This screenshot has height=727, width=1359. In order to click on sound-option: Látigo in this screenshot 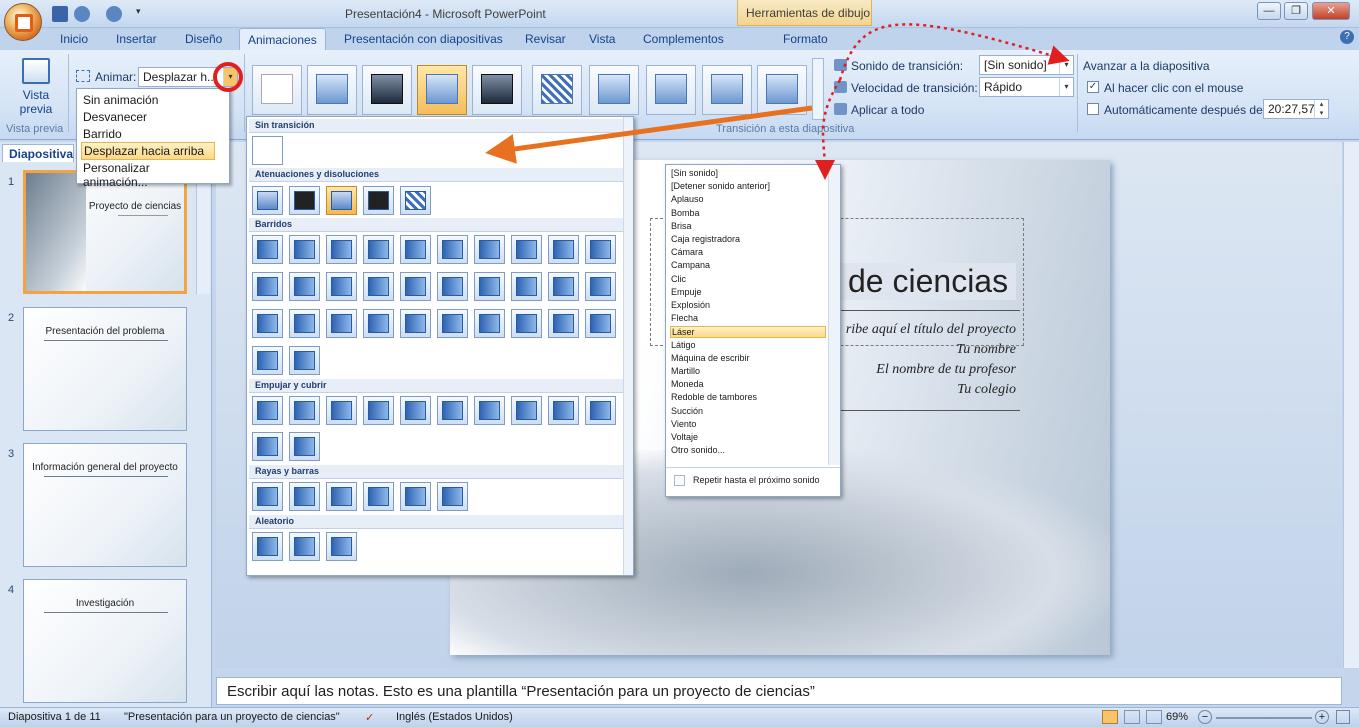, I will do `click(748, 345)`.